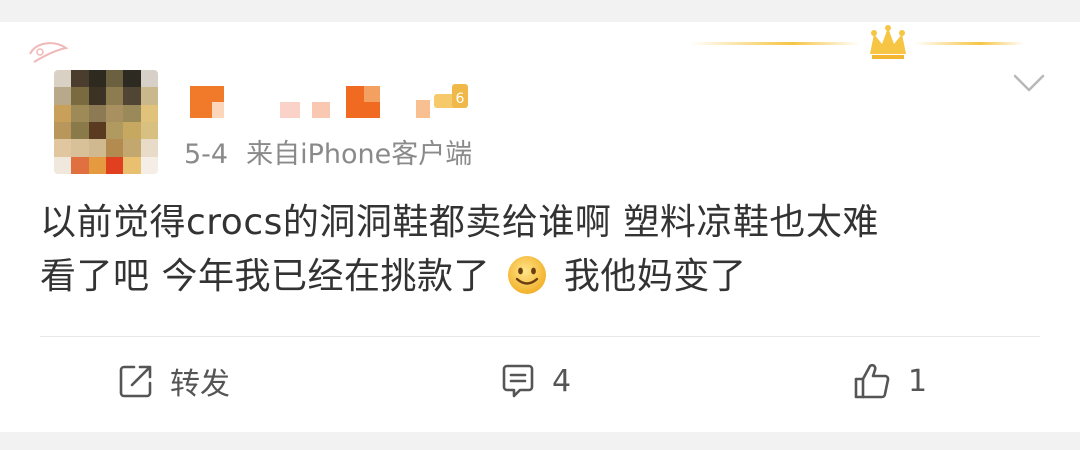 This screenshot has height=450, width=1080. Describe the element at coordinates (310, 102) in the screenshot. I see `username` at that location.